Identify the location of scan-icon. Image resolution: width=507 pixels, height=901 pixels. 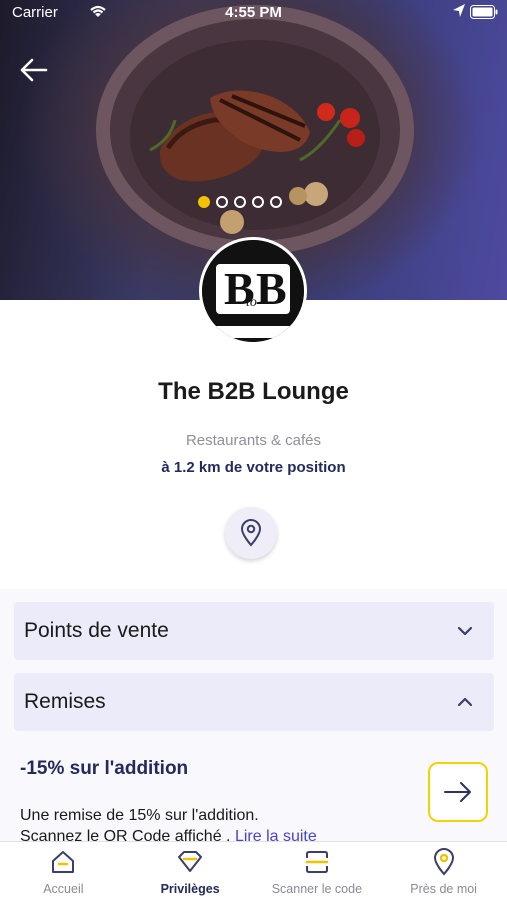
(316, 862).